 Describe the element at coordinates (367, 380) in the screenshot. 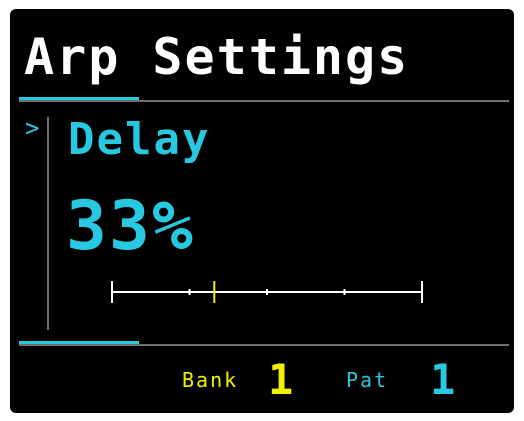

I see `pattern-label: Pat` at that location.